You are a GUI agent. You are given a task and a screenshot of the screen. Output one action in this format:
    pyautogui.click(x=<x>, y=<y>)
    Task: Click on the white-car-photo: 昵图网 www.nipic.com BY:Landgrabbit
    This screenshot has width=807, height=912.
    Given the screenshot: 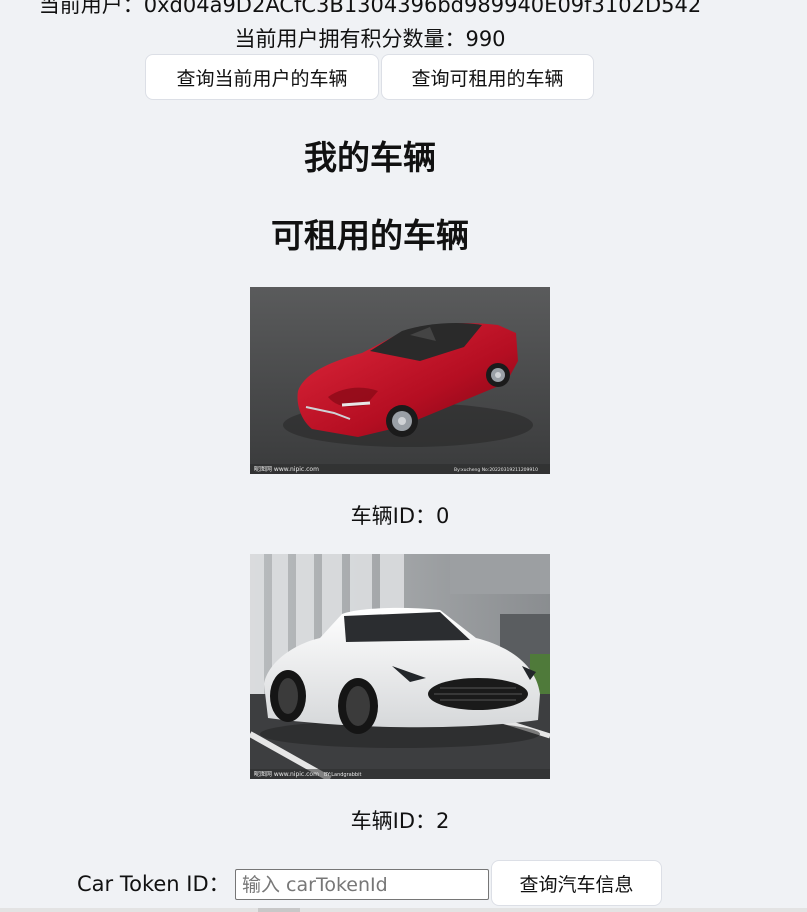 What is the action you would take?
    pyautogui.click(x=400, y=666)
    